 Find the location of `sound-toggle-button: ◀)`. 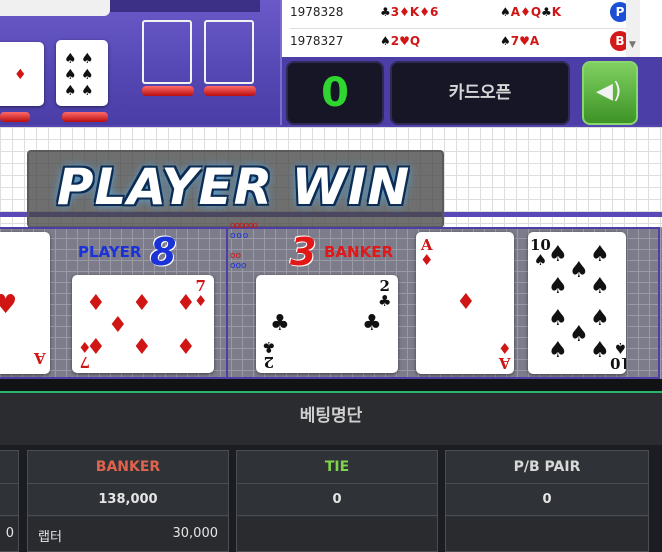

sound-toggle-button: ◀) is located at coordinates (610, 93).